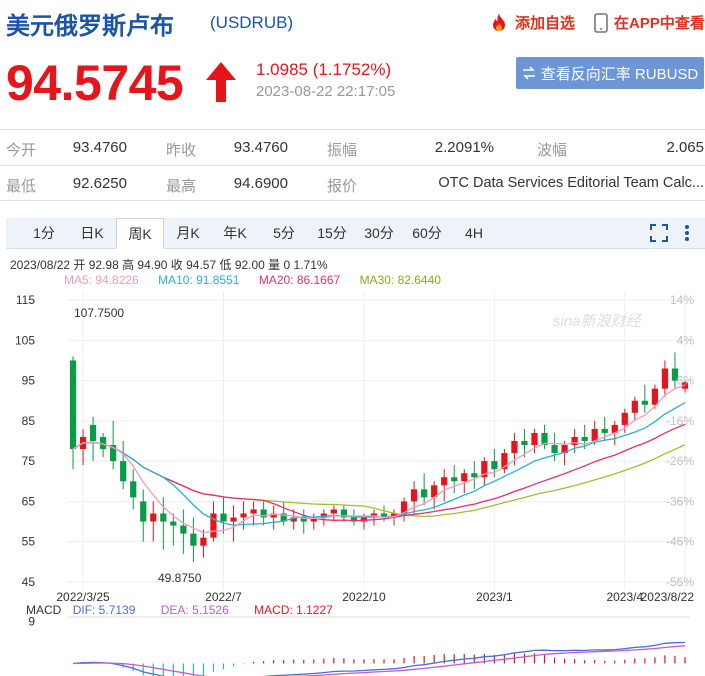  I want to click on pct-tick-label: -36%, so click(680, 501).